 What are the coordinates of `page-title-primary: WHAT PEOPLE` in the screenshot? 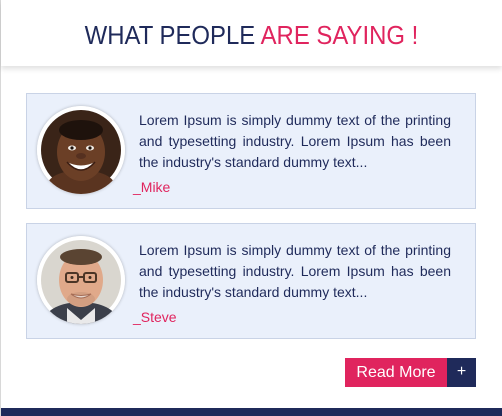 It's located at (172, 35).